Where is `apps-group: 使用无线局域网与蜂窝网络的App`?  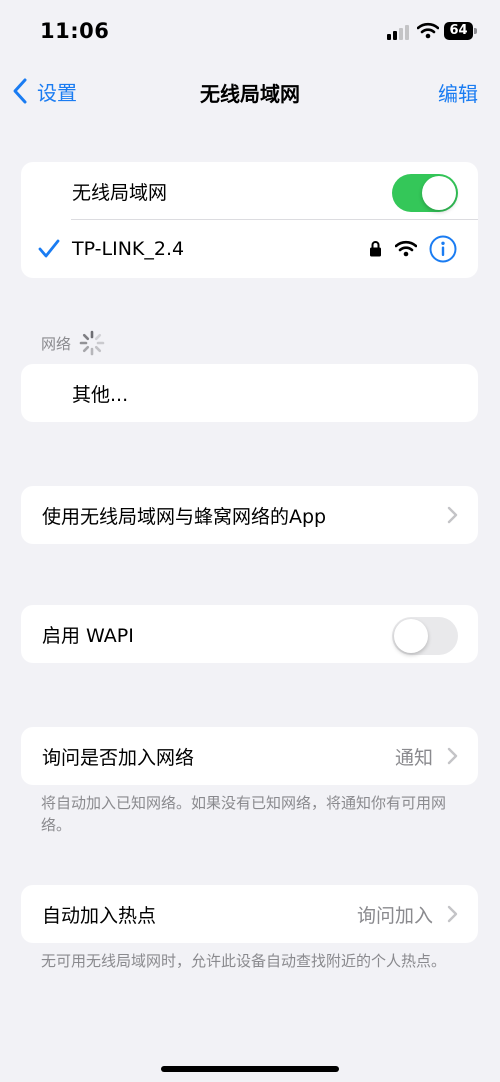
apps-group: 使用无线局域网与蜂窝网络的App is located at coordinates (249, 515).